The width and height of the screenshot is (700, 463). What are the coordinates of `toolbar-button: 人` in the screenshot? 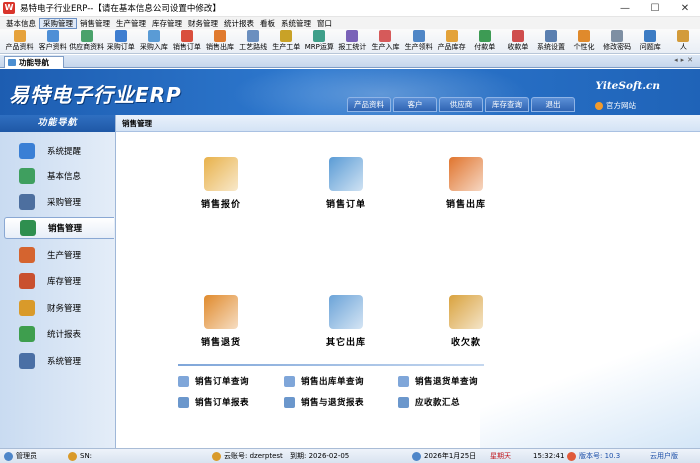 It's located at (683, 41).